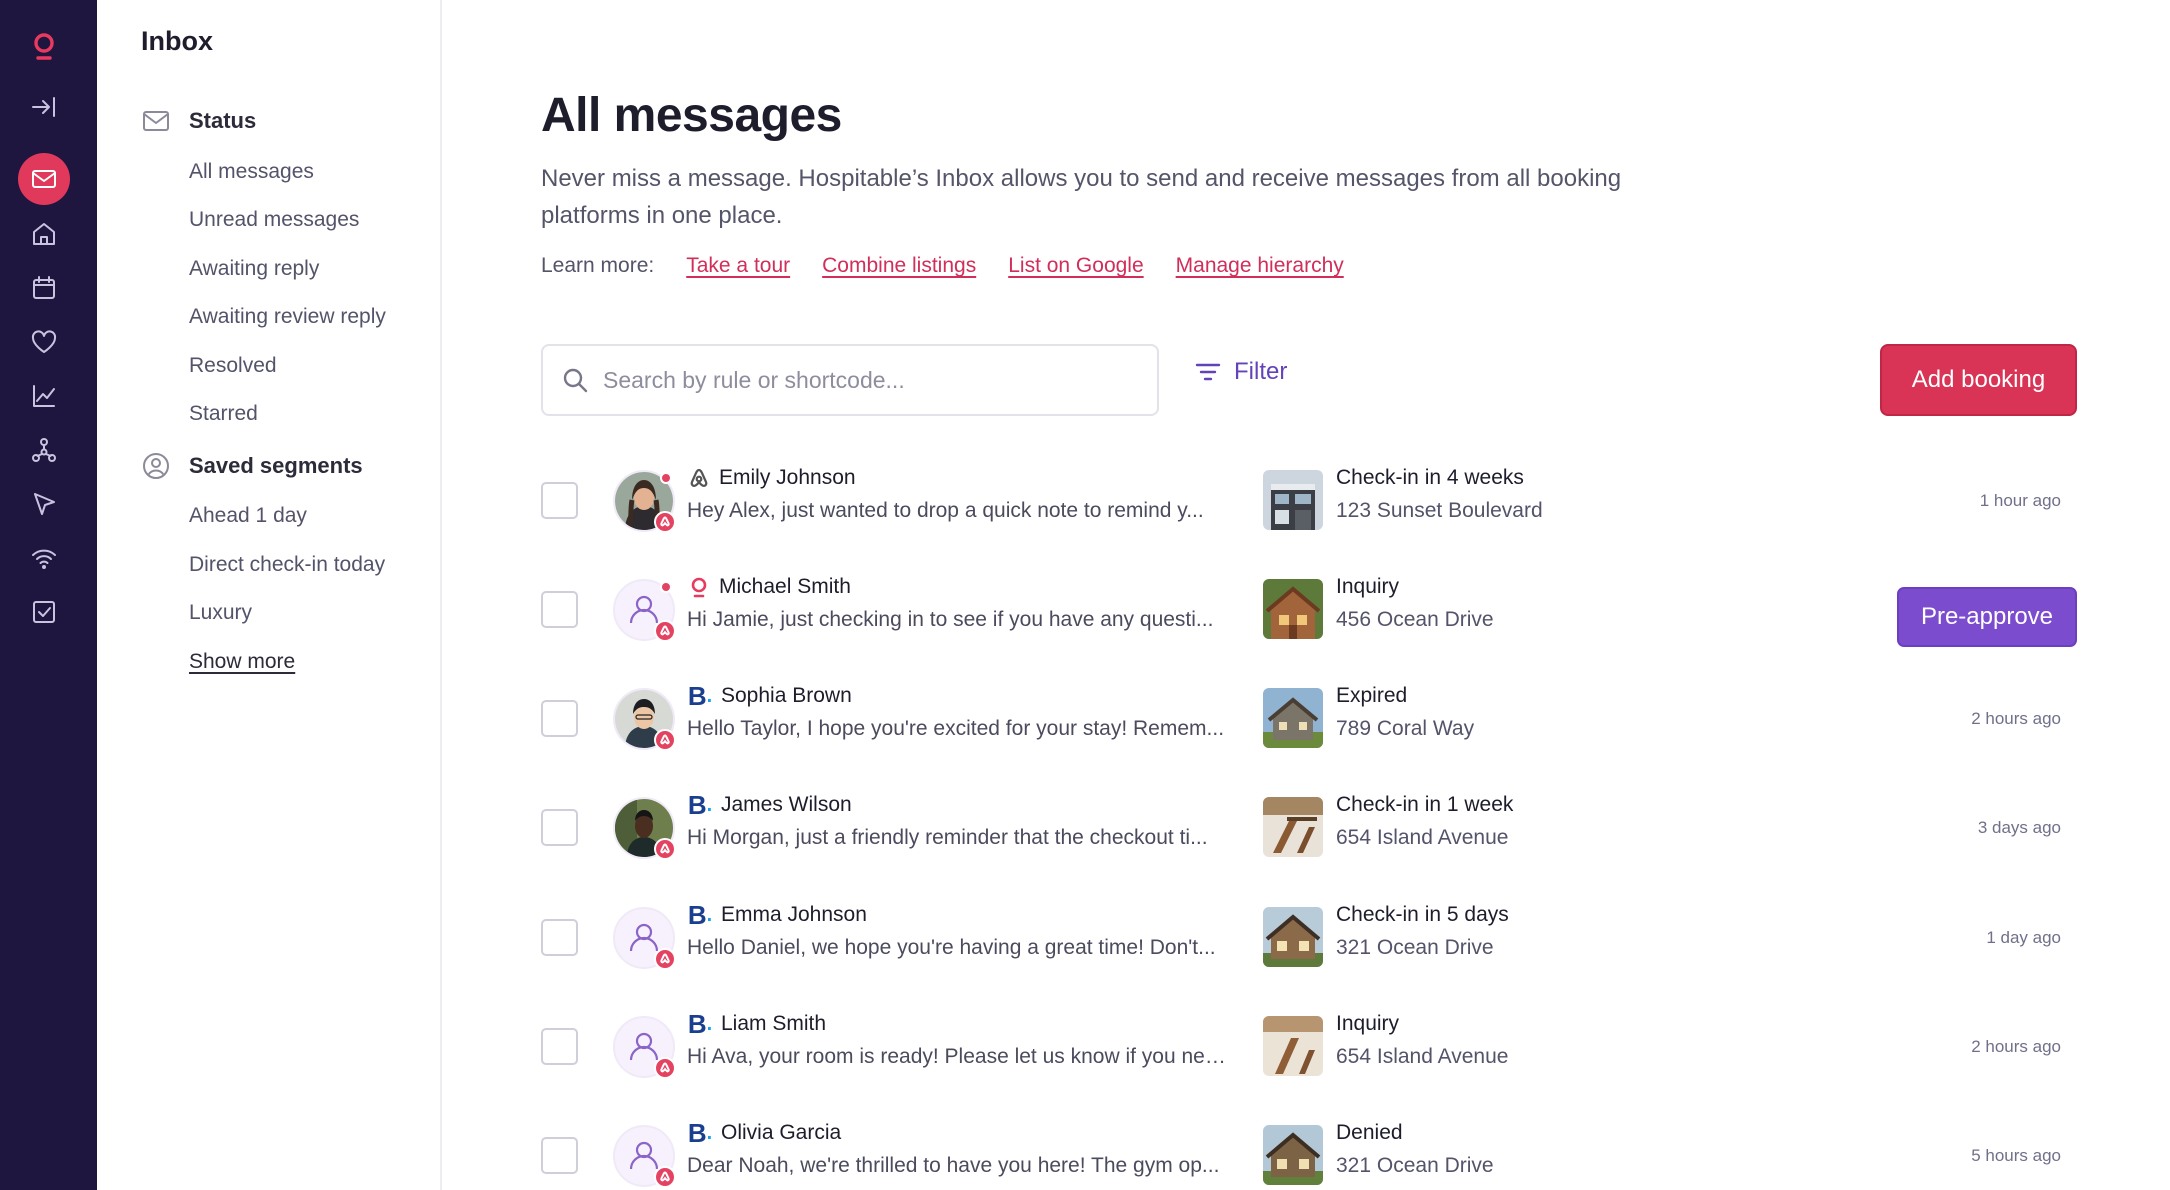 The image size is (2170, 1190). I want to click on sidebar-item-resolved: Resolved, so click(233, 366).